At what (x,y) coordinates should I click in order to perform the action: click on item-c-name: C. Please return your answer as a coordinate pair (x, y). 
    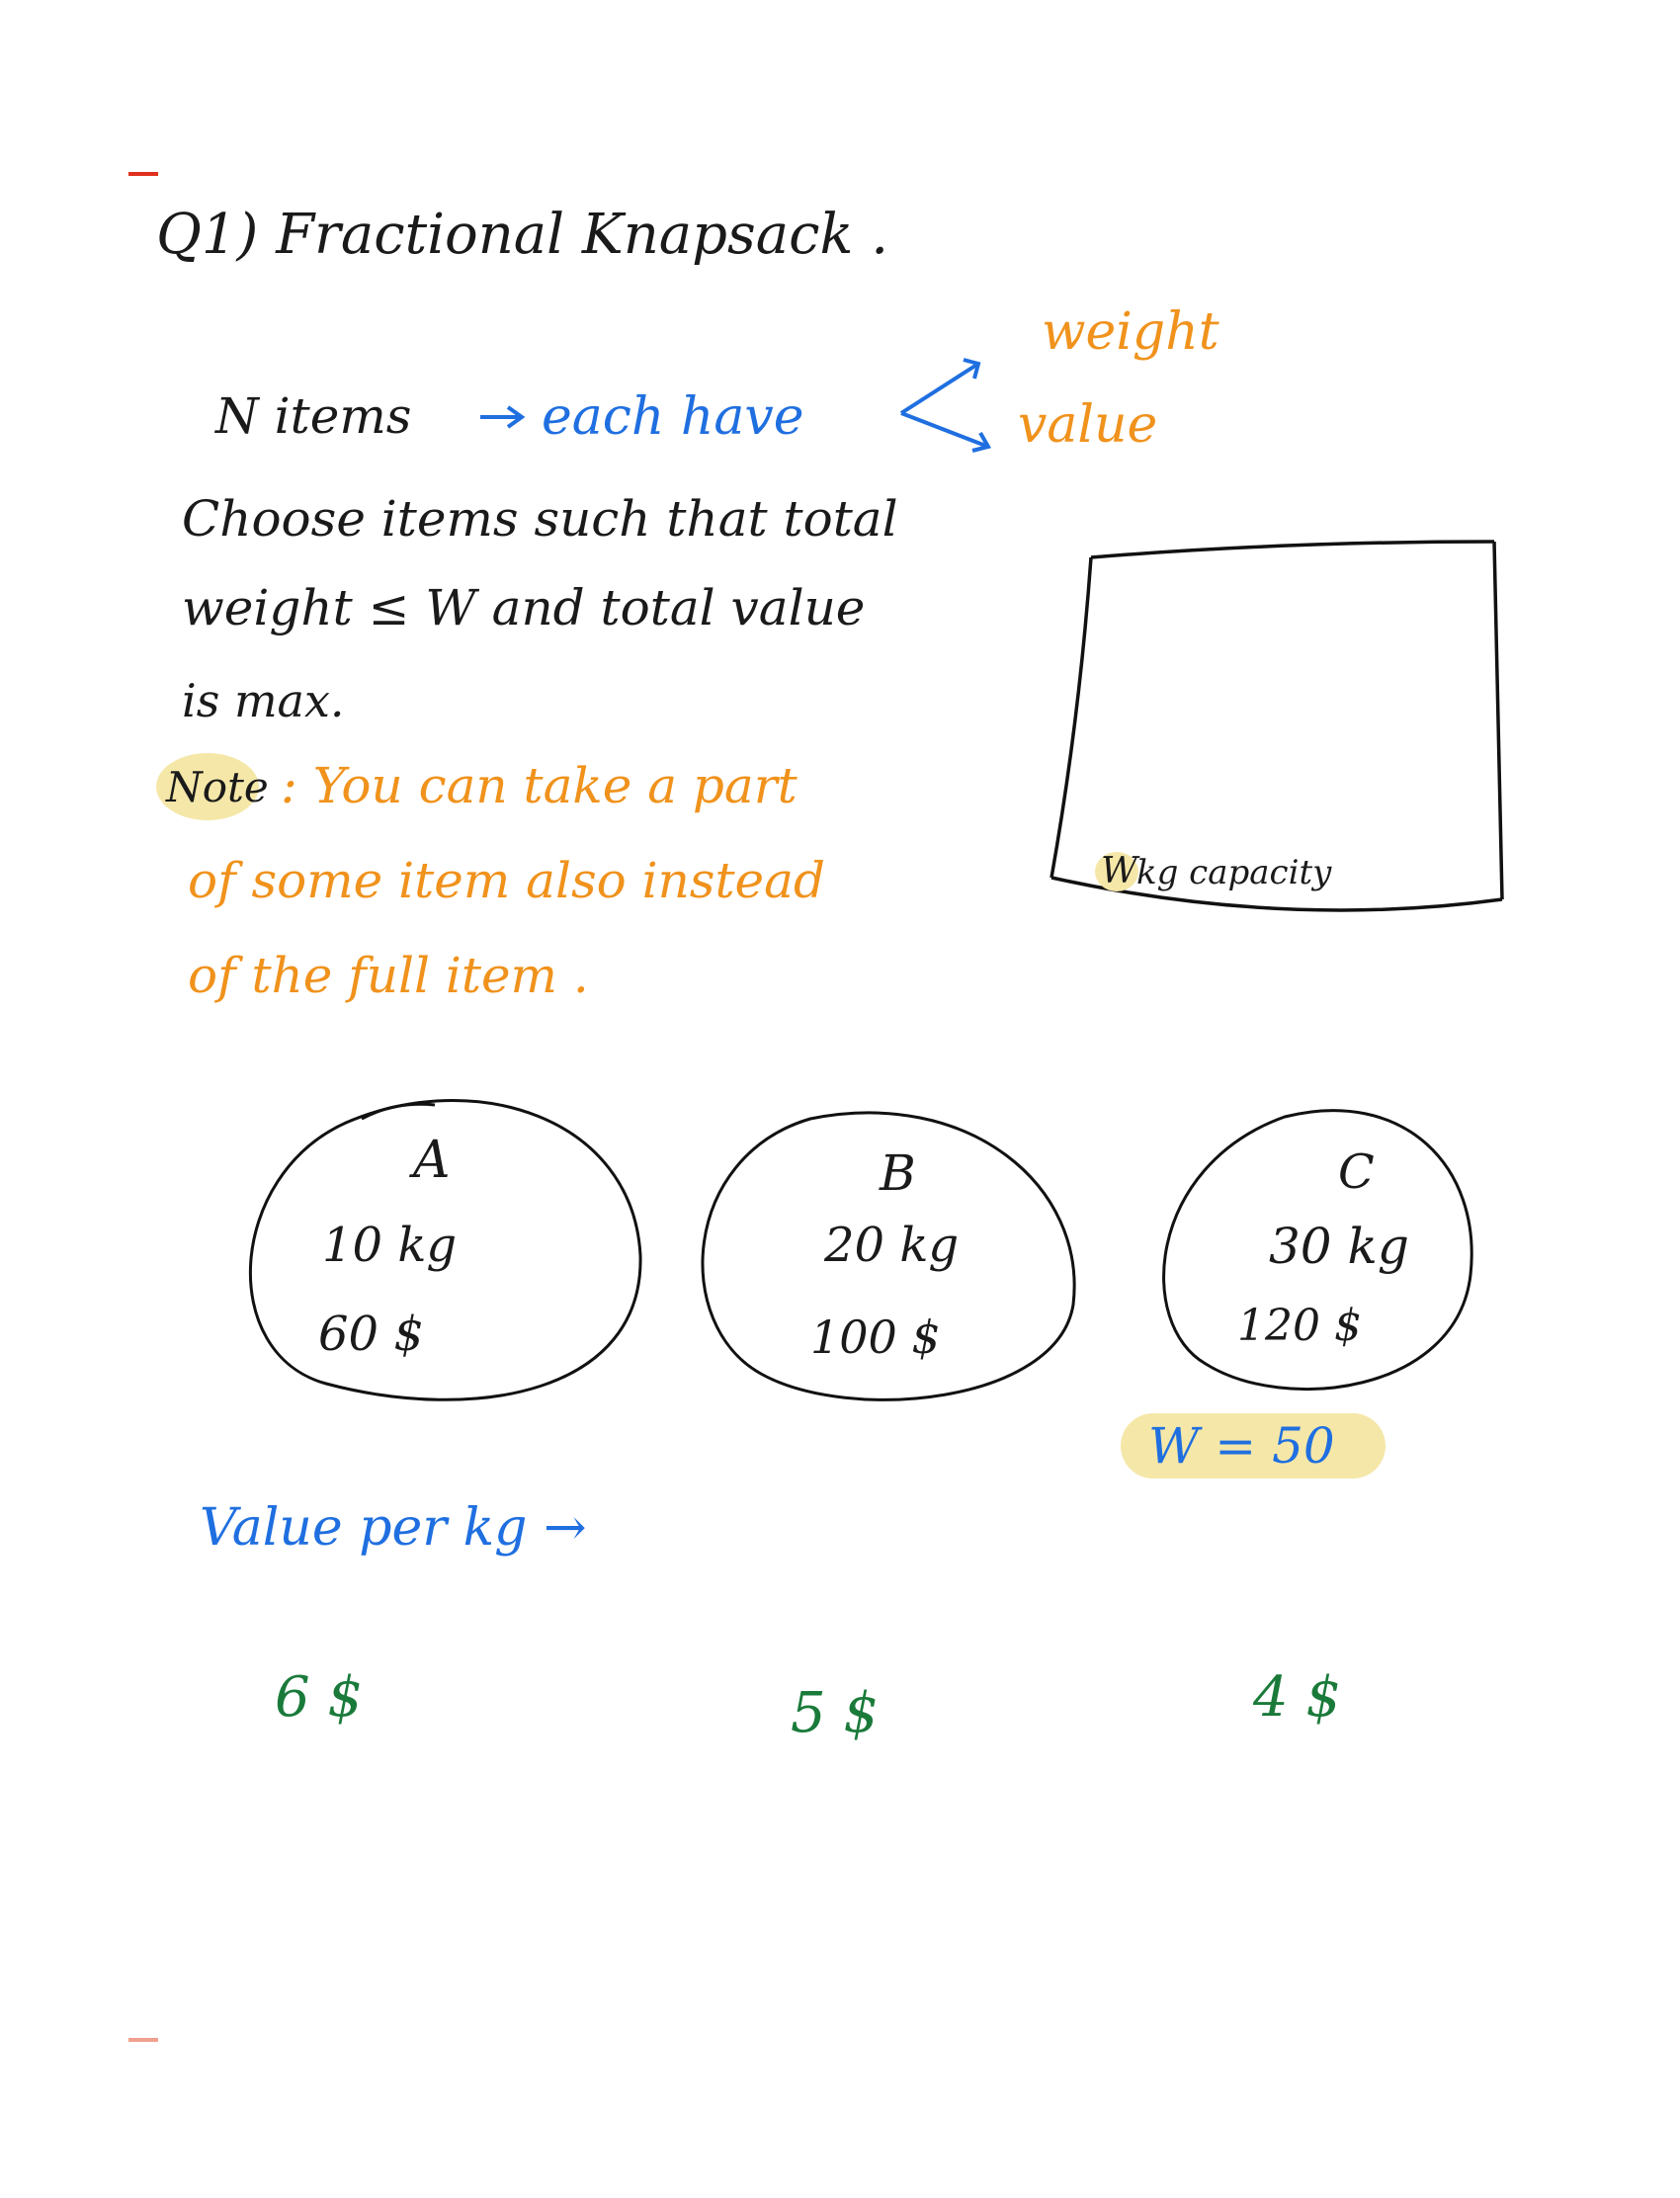
    Looking at the image, I should click on (1356, 1172).